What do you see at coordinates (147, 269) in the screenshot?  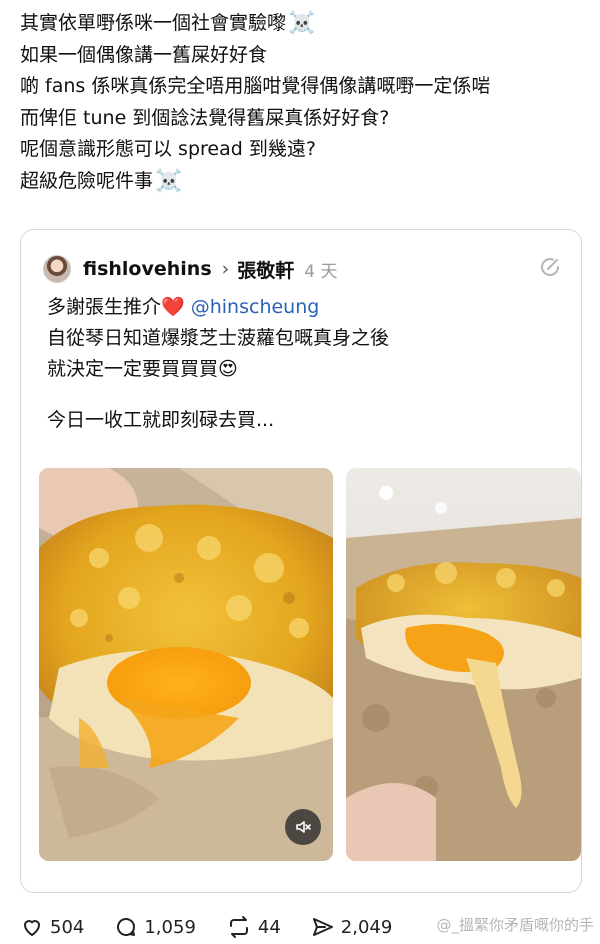 I see `quoted-username: fishlovehins` at bounding box center [147, 269].